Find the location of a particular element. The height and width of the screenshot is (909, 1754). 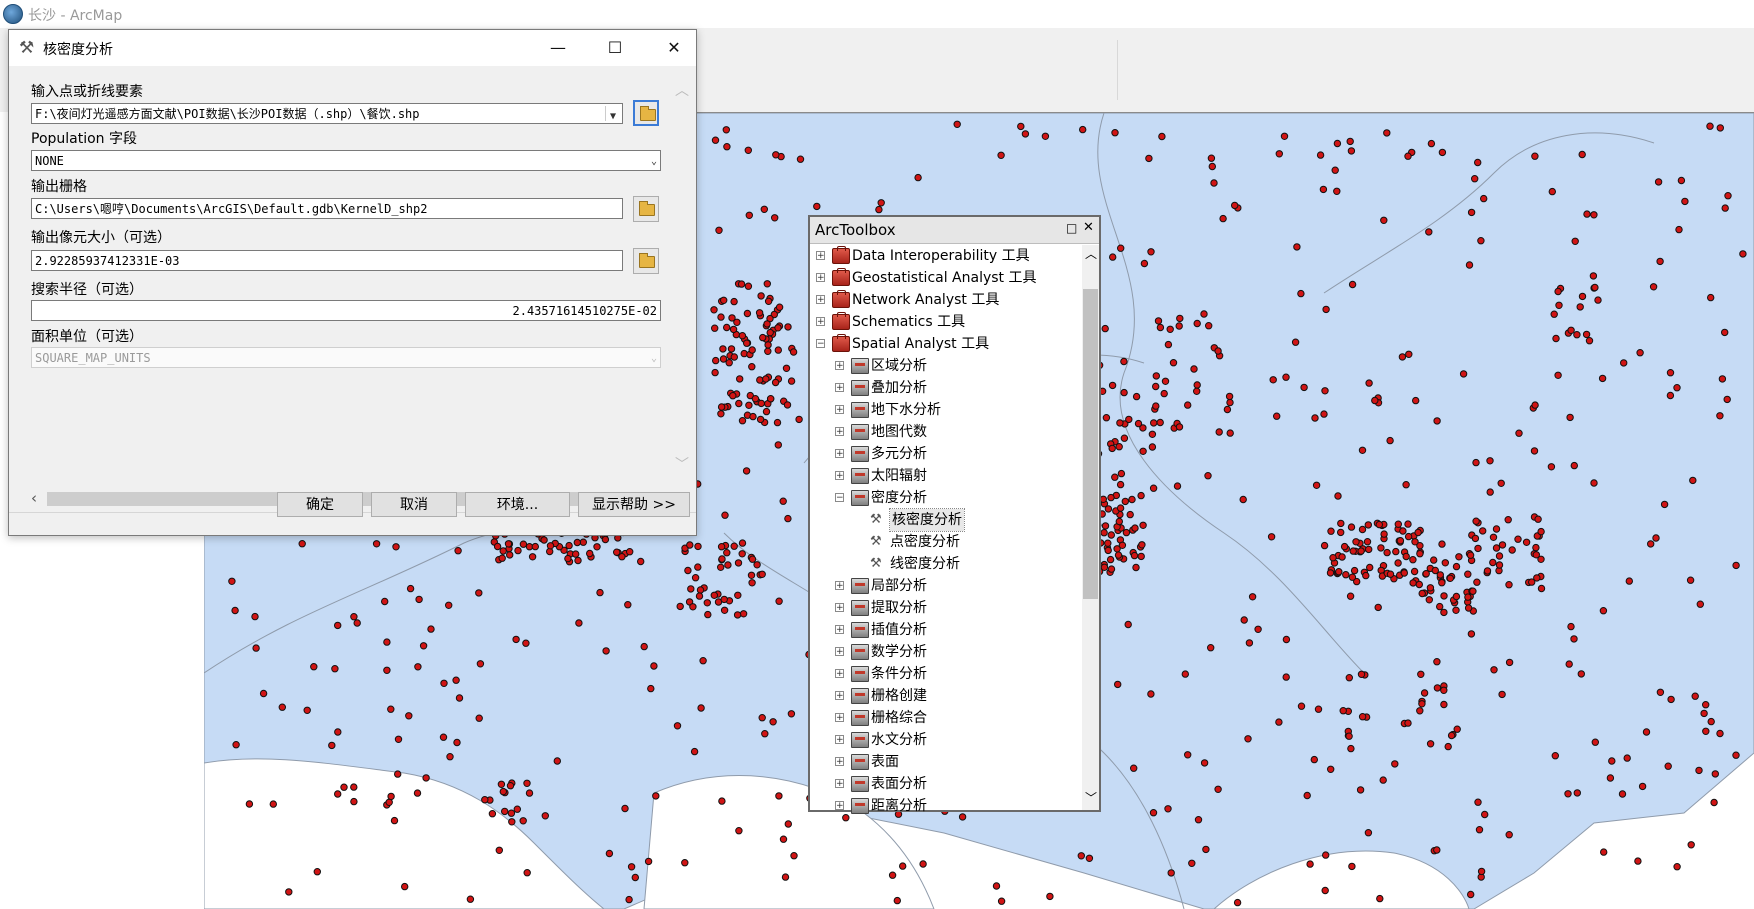

browse-input-button is located at coordinates (646, 113).